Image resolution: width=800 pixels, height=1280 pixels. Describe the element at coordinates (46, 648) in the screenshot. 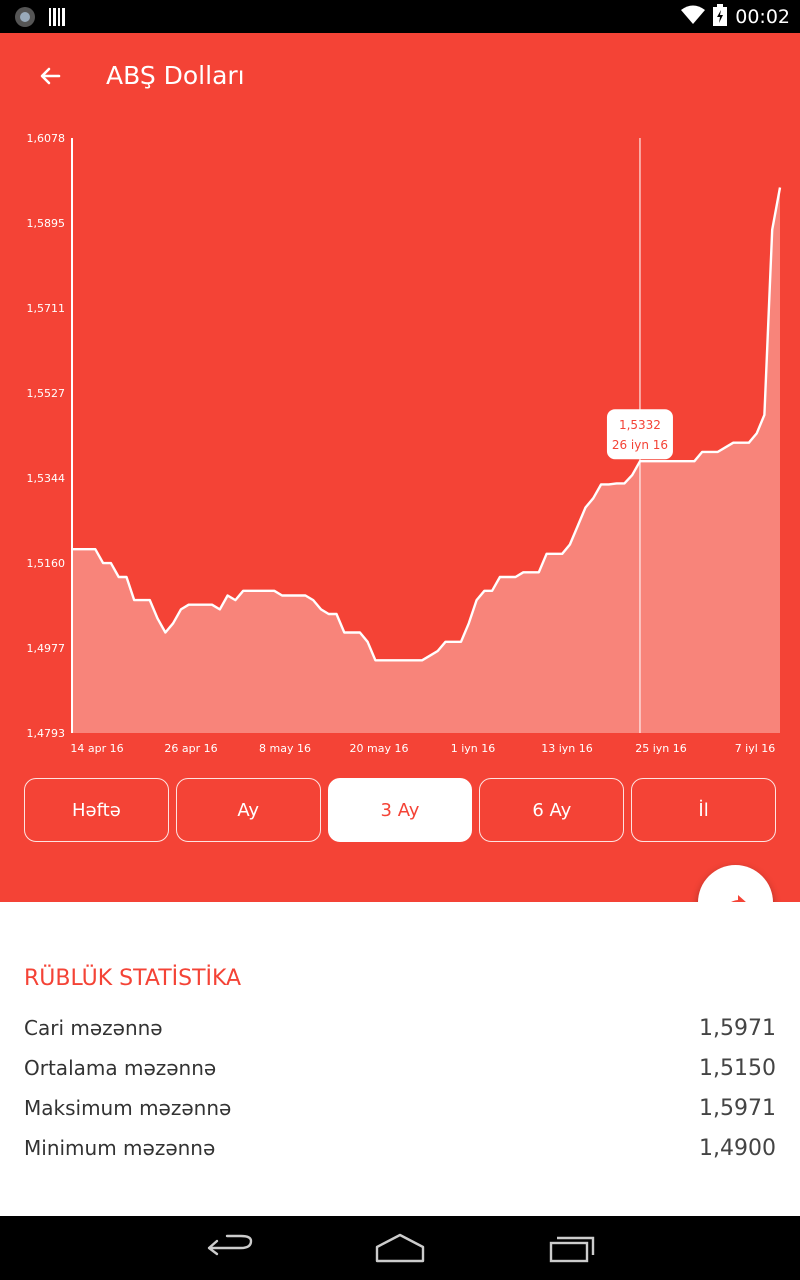

I see `y-tick-label: 1,4977` at that location.